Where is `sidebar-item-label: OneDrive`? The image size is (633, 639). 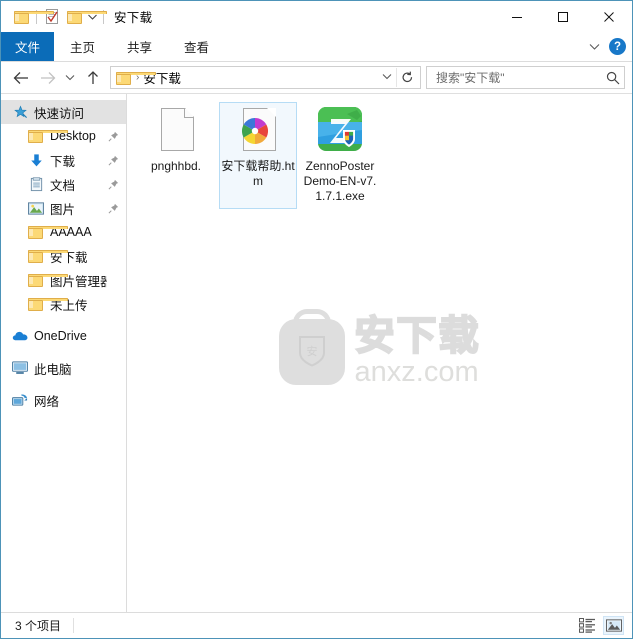
sidebar-item-label: OneDrive is located at coordinates (60, 336).